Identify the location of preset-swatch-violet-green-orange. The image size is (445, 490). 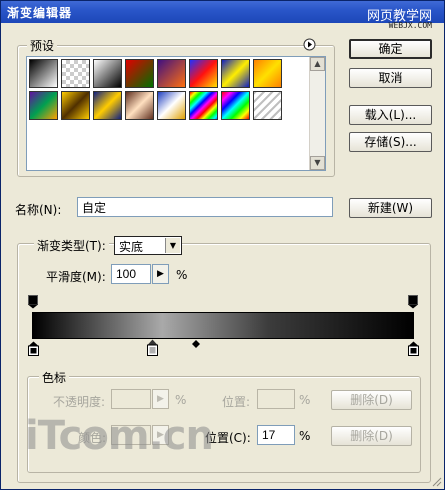
(43, 105).